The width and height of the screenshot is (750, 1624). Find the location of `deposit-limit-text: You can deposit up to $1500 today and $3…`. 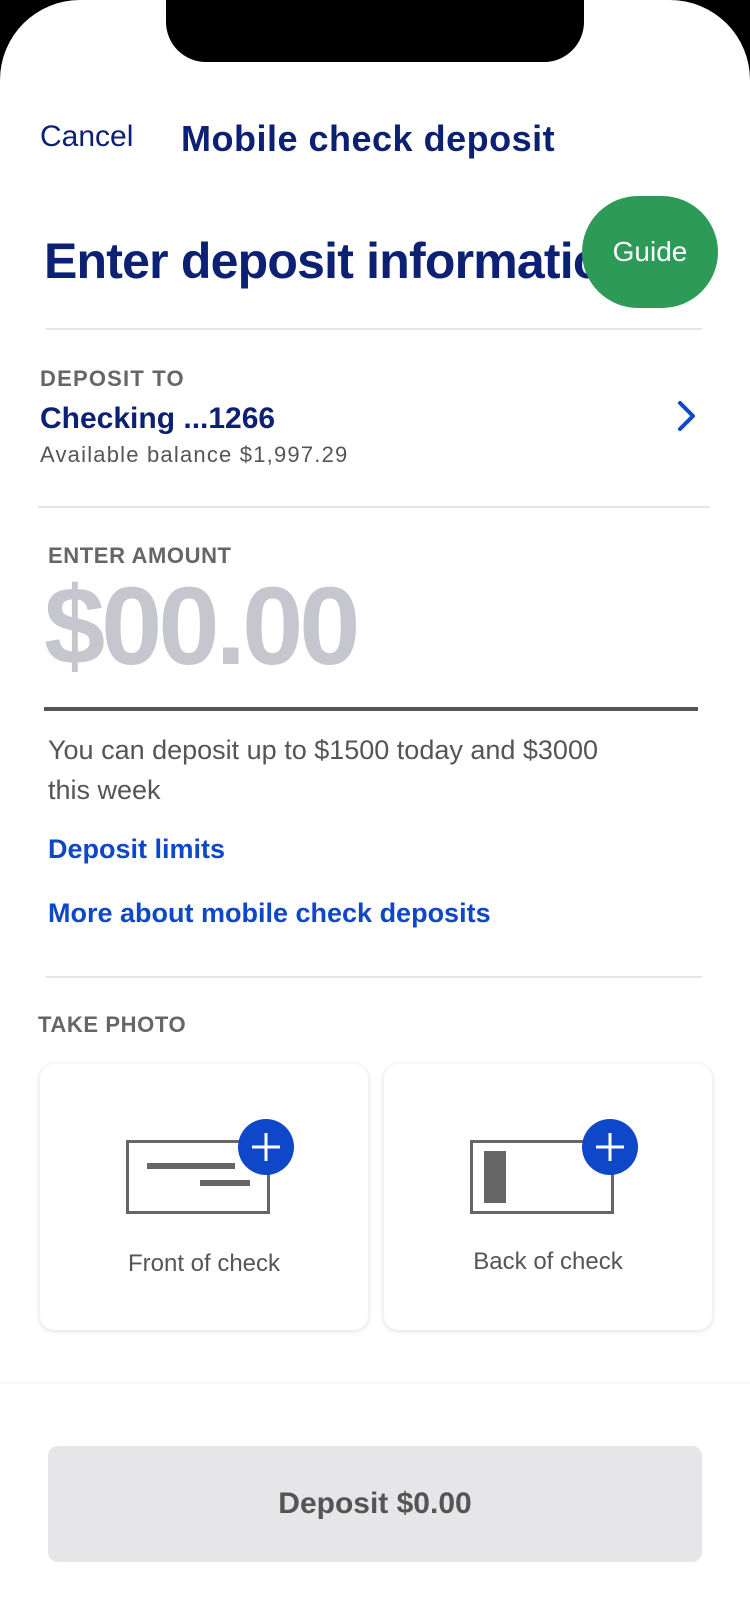

deposit-limit-text: You can deposit up to $1500 today and $3… is located at coordinates (323, 770).